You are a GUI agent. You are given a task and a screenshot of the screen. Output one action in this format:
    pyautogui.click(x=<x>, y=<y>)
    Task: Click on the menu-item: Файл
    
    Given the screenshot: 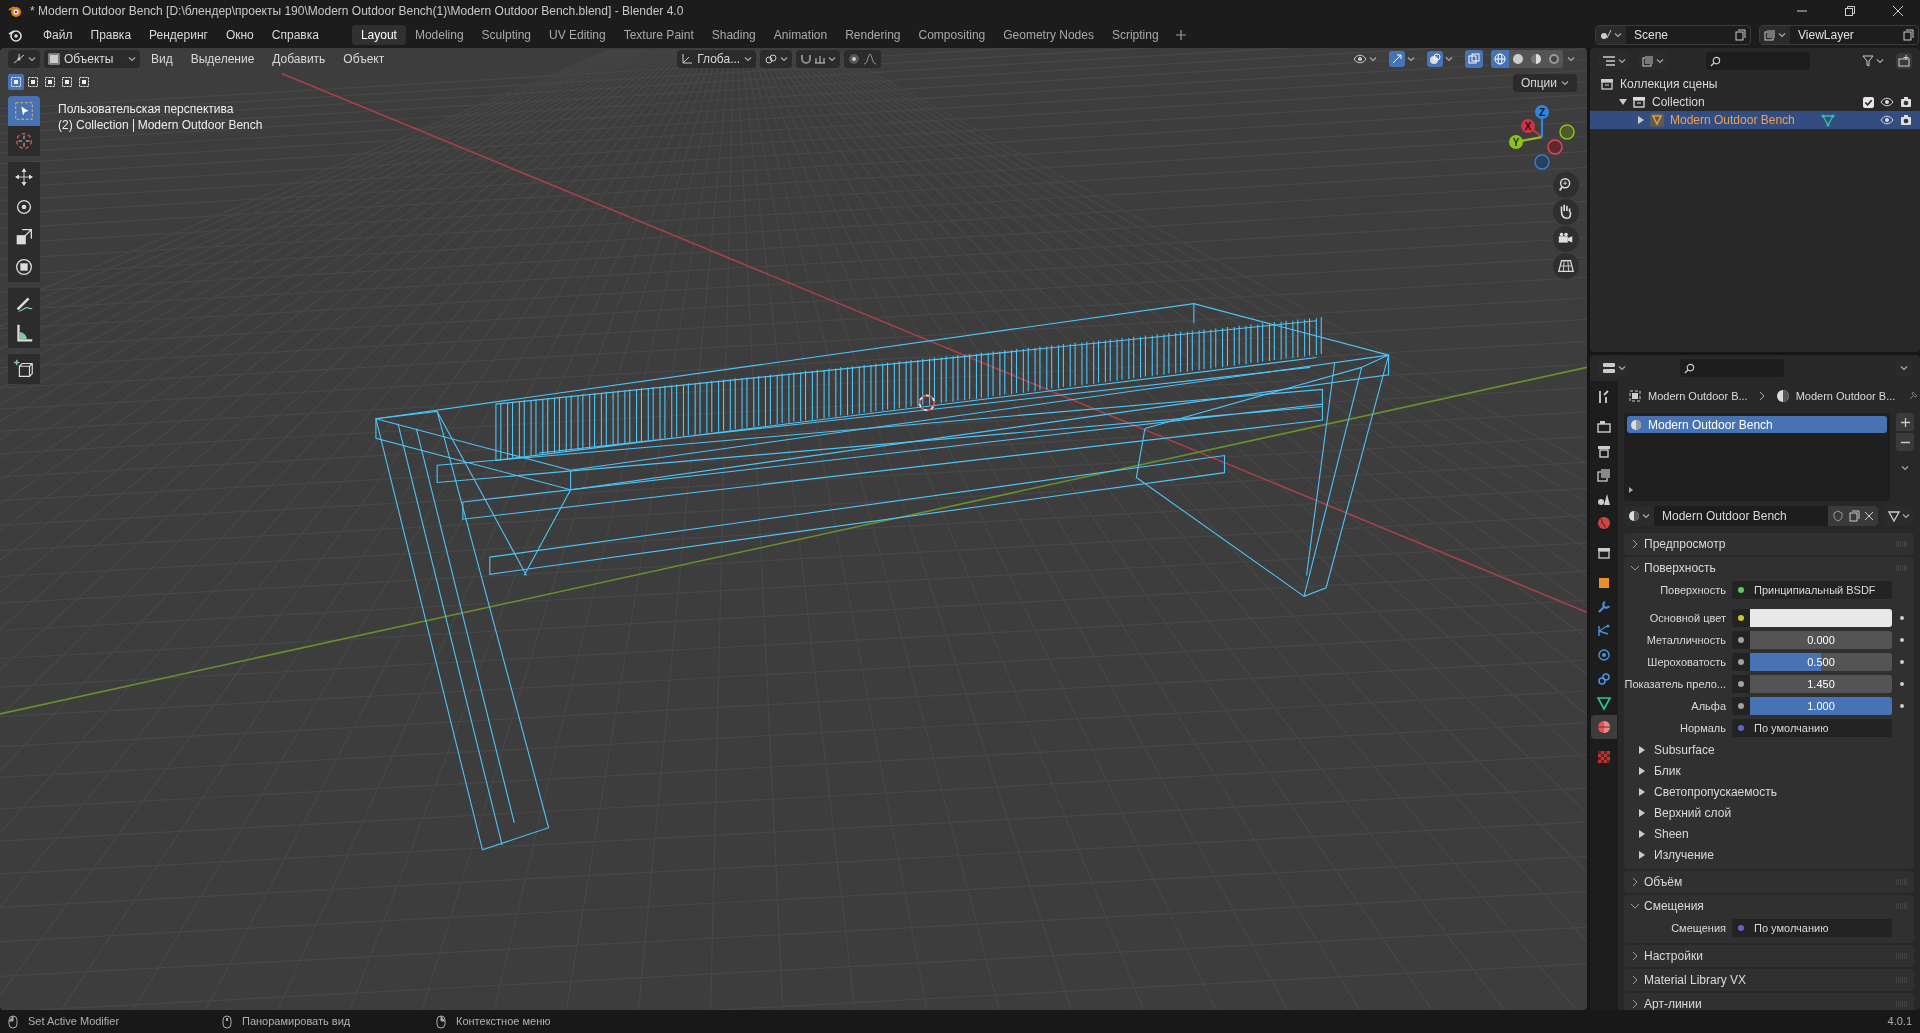 What is the action you would take?
    pyautogui.click(x=58, y=35)
    